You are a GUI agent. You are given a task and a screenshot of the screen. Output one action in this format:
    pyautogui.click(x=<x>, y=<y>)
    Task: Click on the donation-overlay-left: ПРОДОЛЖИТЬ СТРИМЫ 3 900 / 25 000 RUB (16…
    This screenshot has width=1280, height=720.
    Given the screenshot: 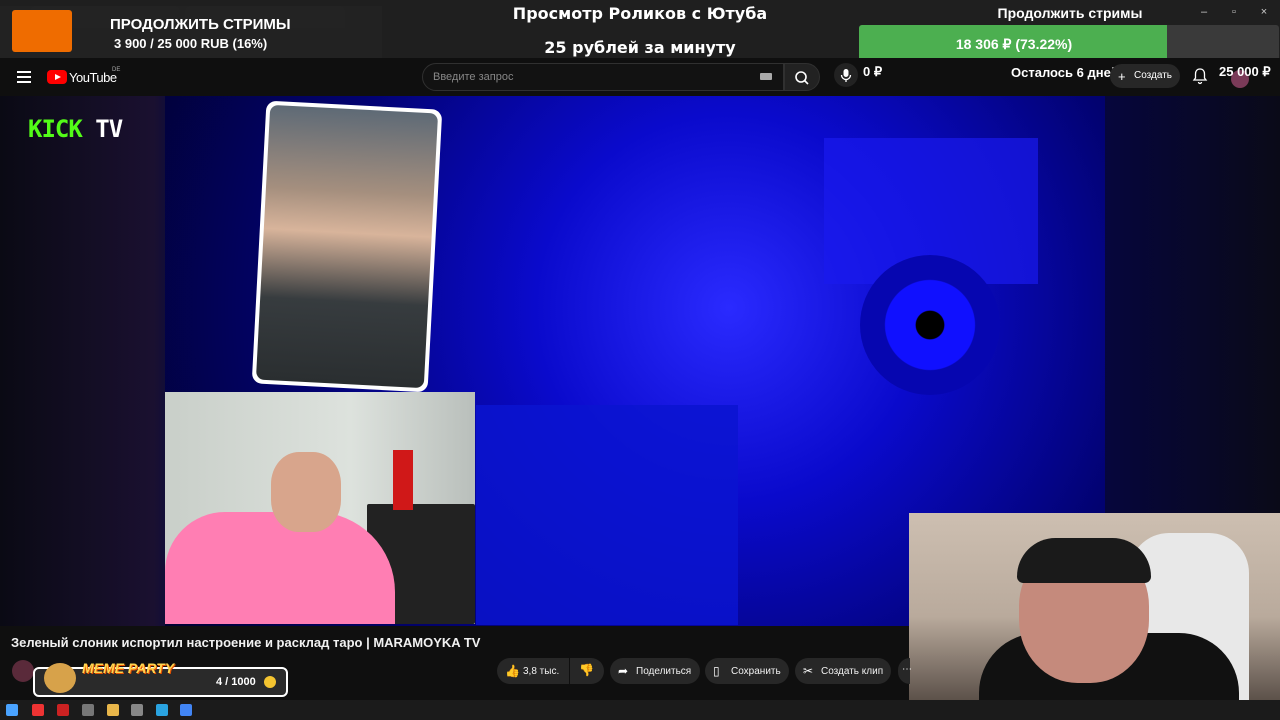 What is the action you would take?
    pyautogui.click(x=191, y=32)
    